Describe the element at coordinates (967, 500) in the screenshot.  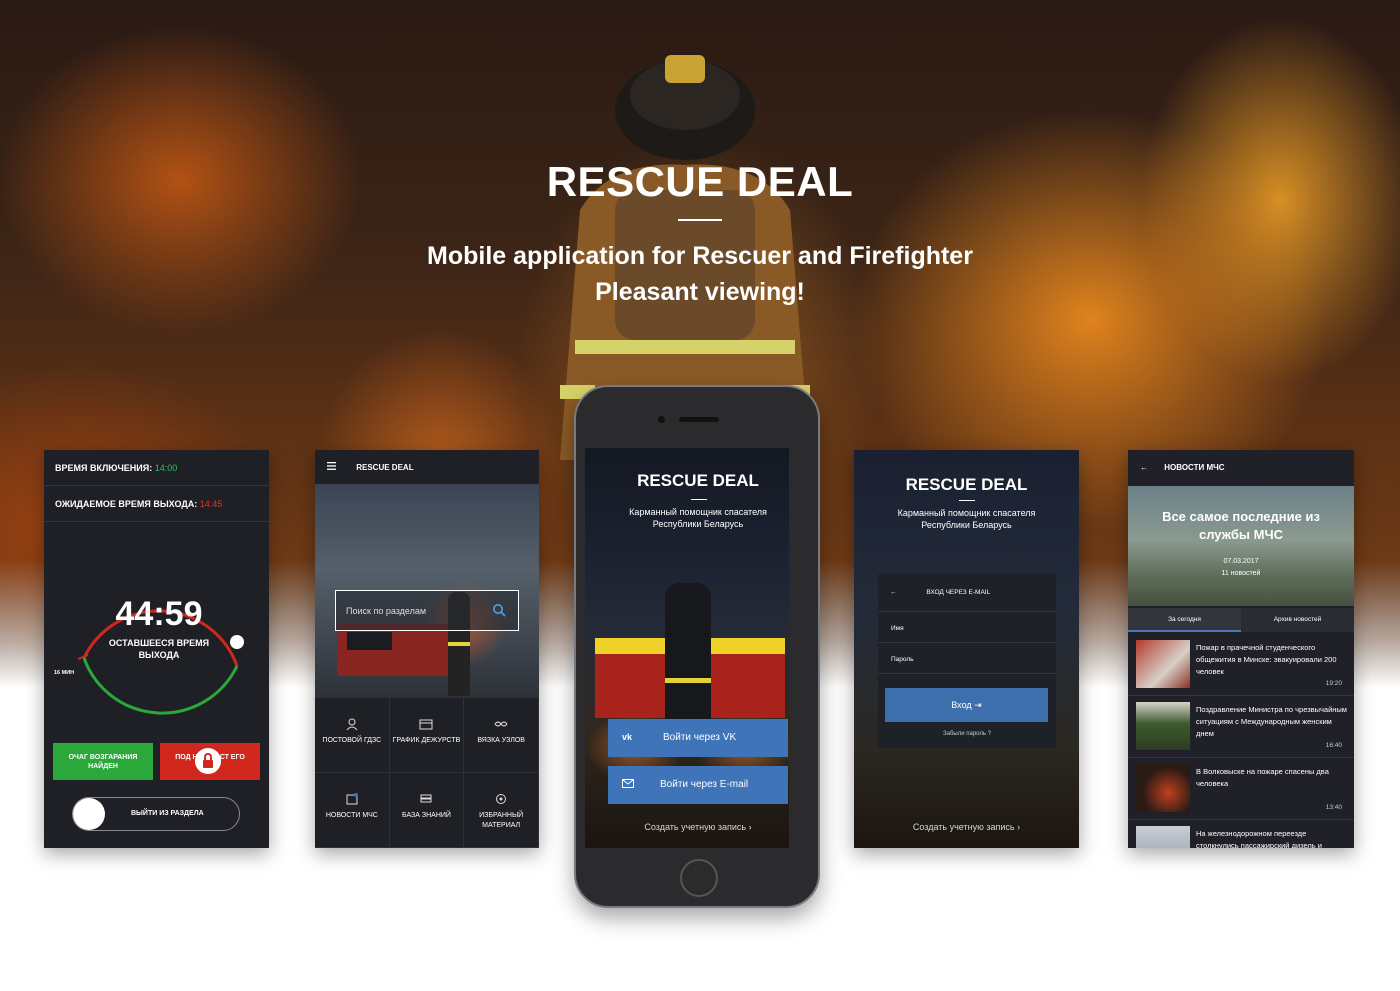
I see `login-divider` at that location.